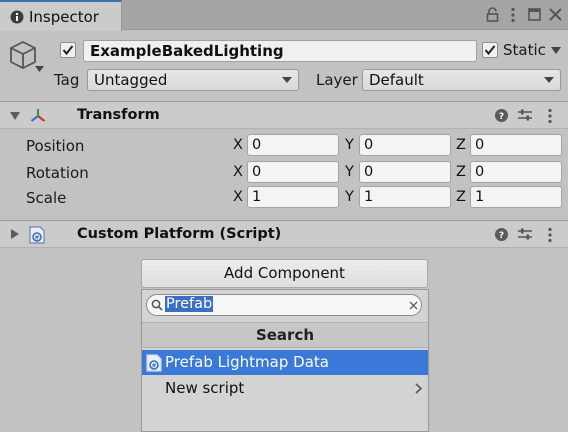 The image size is (568, 432). Describe the element at coordinates (349, 197) in the screenshot. I see `scale-y-label: Y` at that location.